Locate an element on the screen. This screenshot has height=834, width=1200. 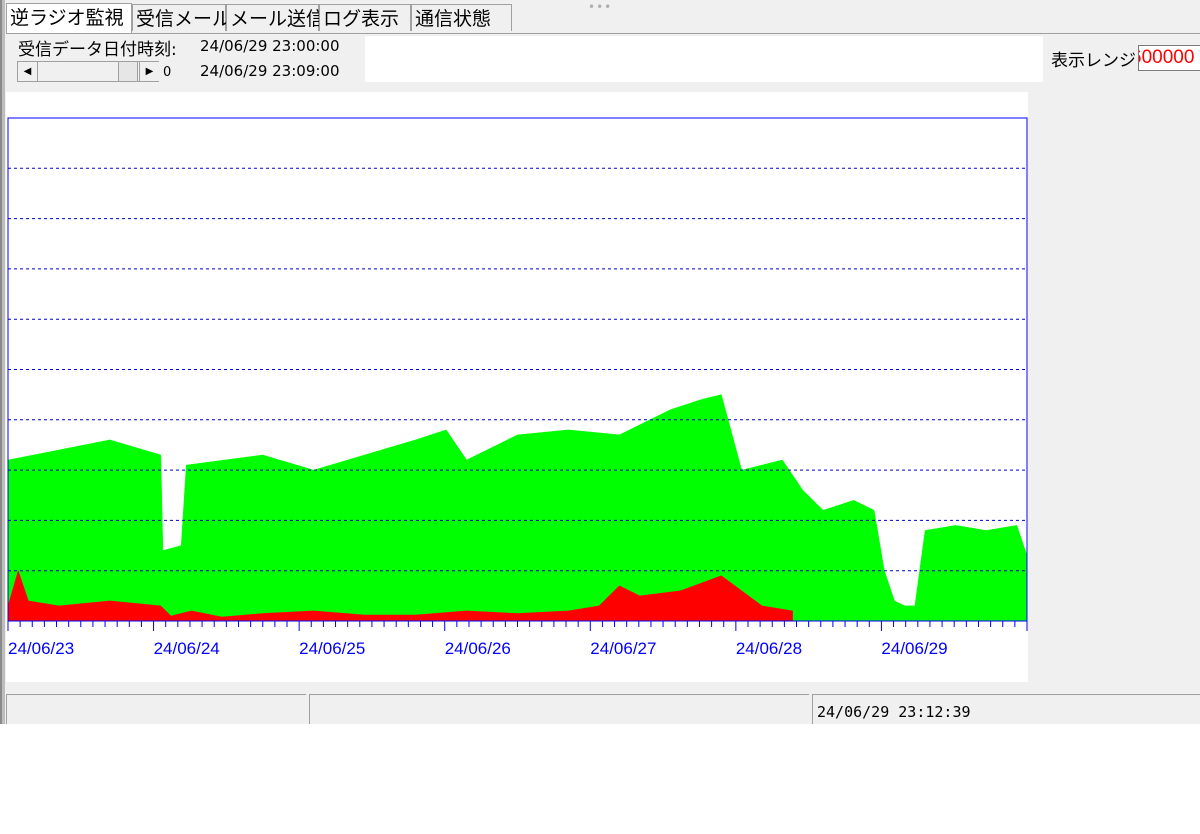
tab-received-mail: 受信メール is located at coordinates (181, 17).